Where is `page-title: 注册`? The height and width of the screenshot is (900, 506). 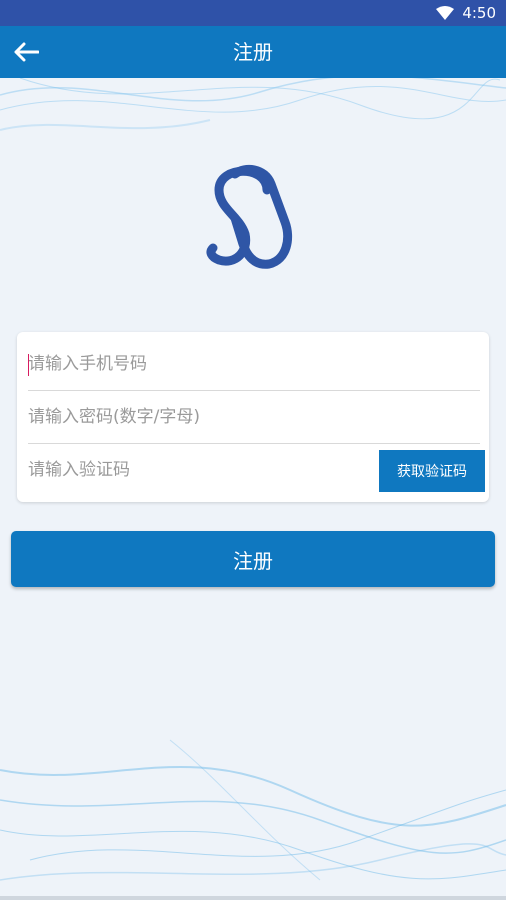 page-title: 注册 is located at coordinates (253, 52).